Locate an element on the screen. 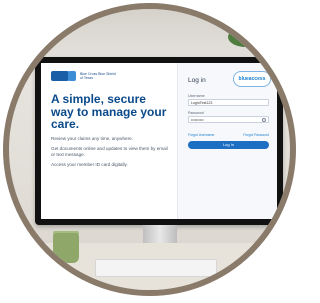 The width and height of the screenshot is (320, 303). logo-text: Blue Cross Blue Shield of Texas is located at coordinates (98, 76).